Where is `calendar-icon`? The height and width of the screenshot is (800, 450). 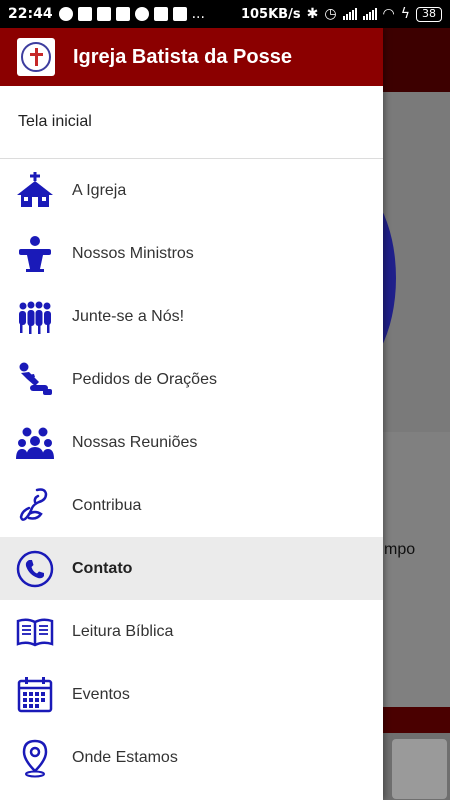
calendar-icon is located at coordinates (36, 695).